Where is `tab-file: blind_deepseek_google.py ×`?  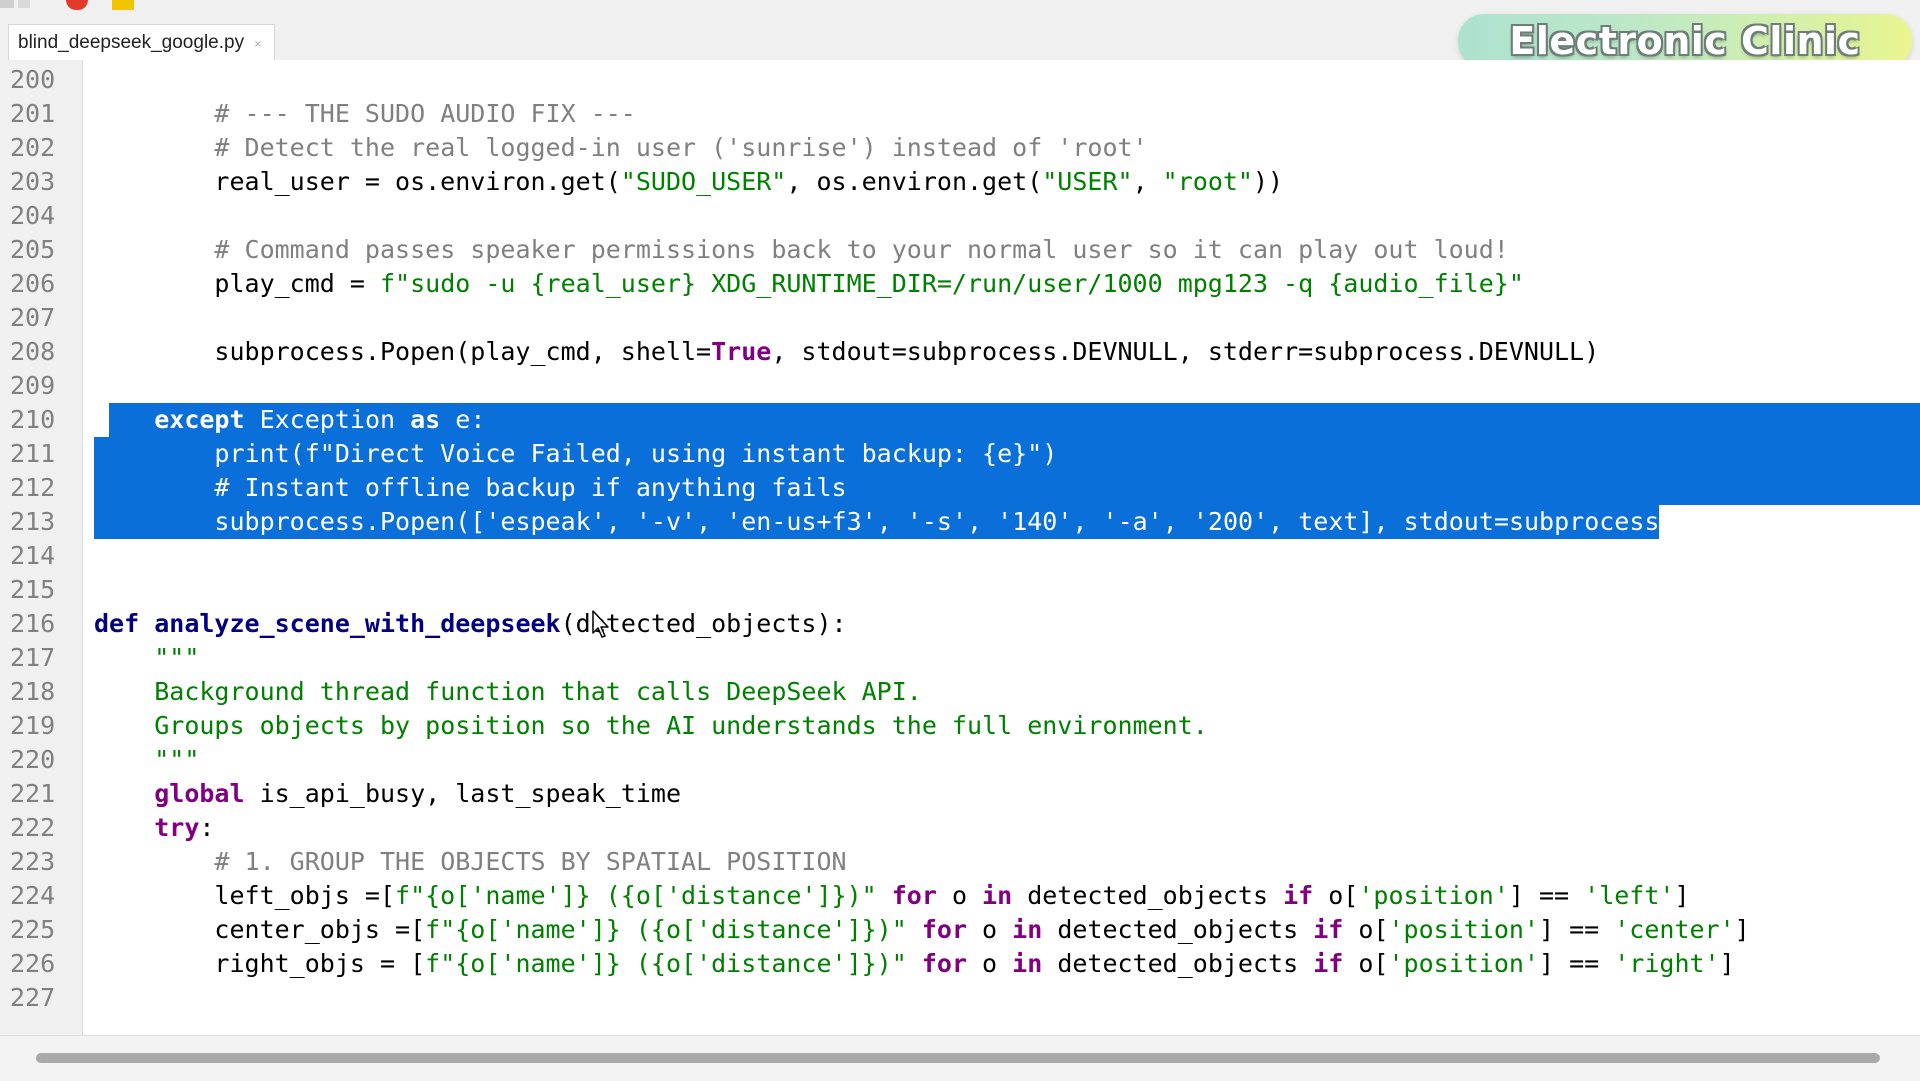 tab-file: blind_deepseek_google.py × is located at coordinates (141, 42).